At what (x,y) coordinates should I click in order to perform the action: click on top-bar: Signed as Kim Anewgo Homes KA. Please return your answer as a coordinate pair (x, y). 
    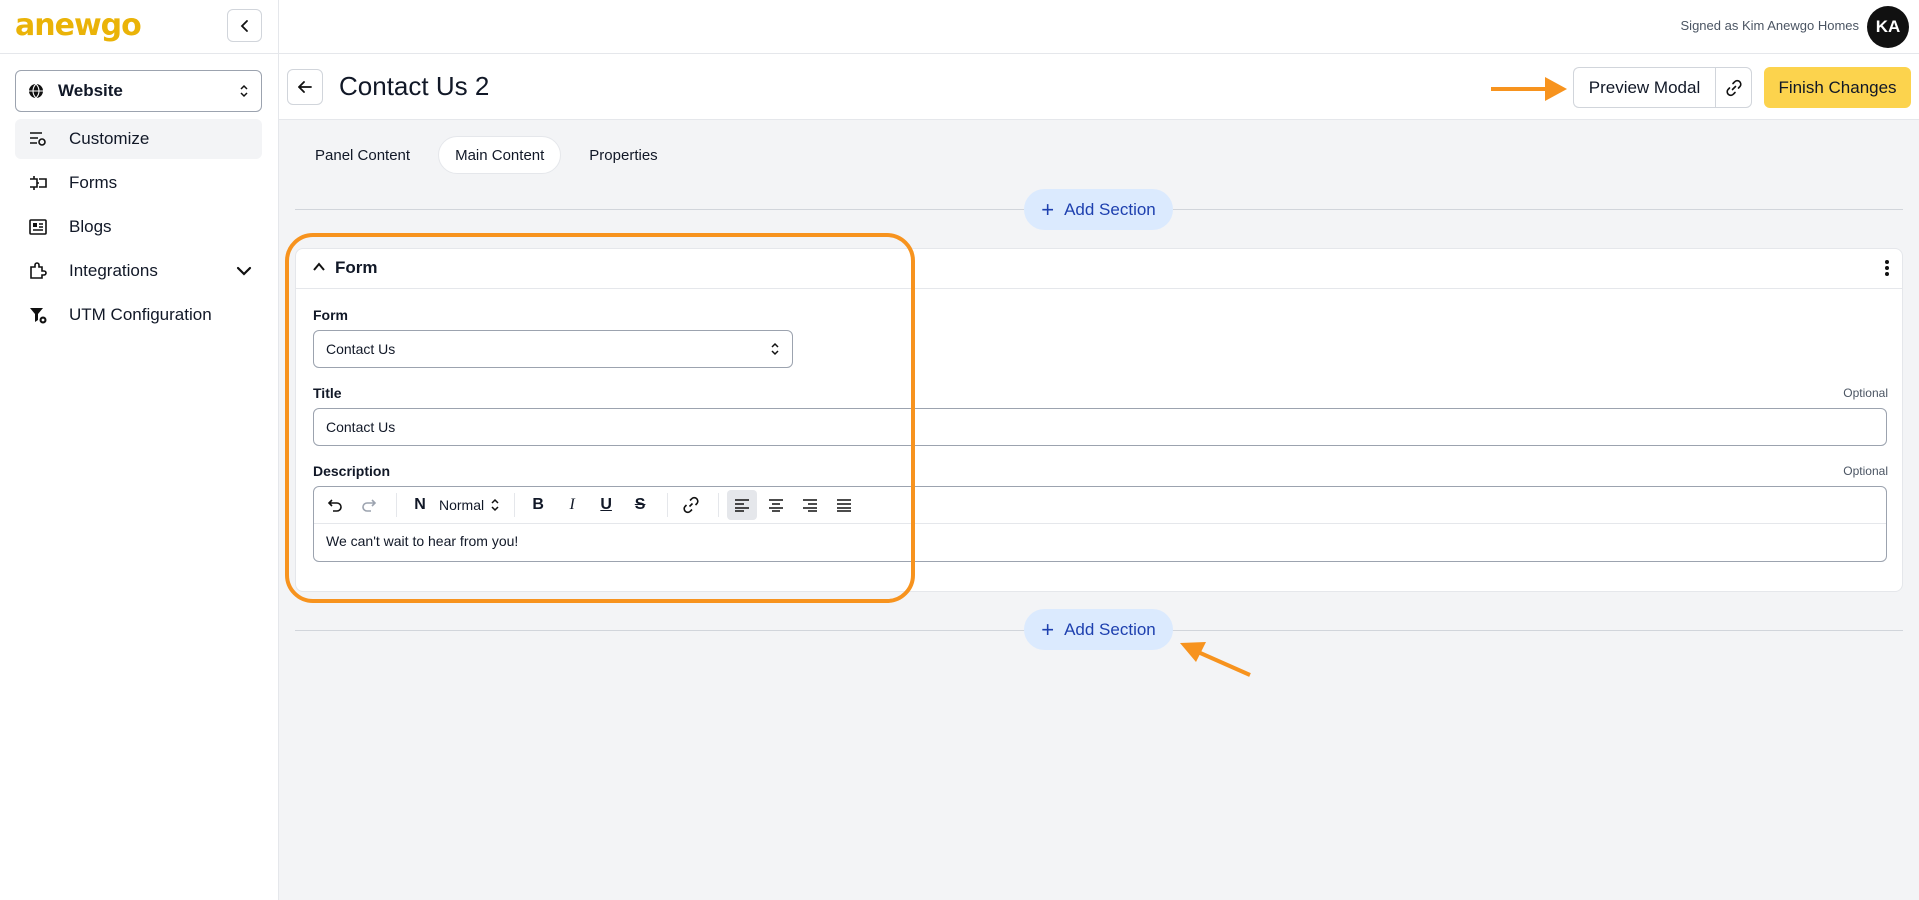
    Looking at the image, I should click on (1099, 27).